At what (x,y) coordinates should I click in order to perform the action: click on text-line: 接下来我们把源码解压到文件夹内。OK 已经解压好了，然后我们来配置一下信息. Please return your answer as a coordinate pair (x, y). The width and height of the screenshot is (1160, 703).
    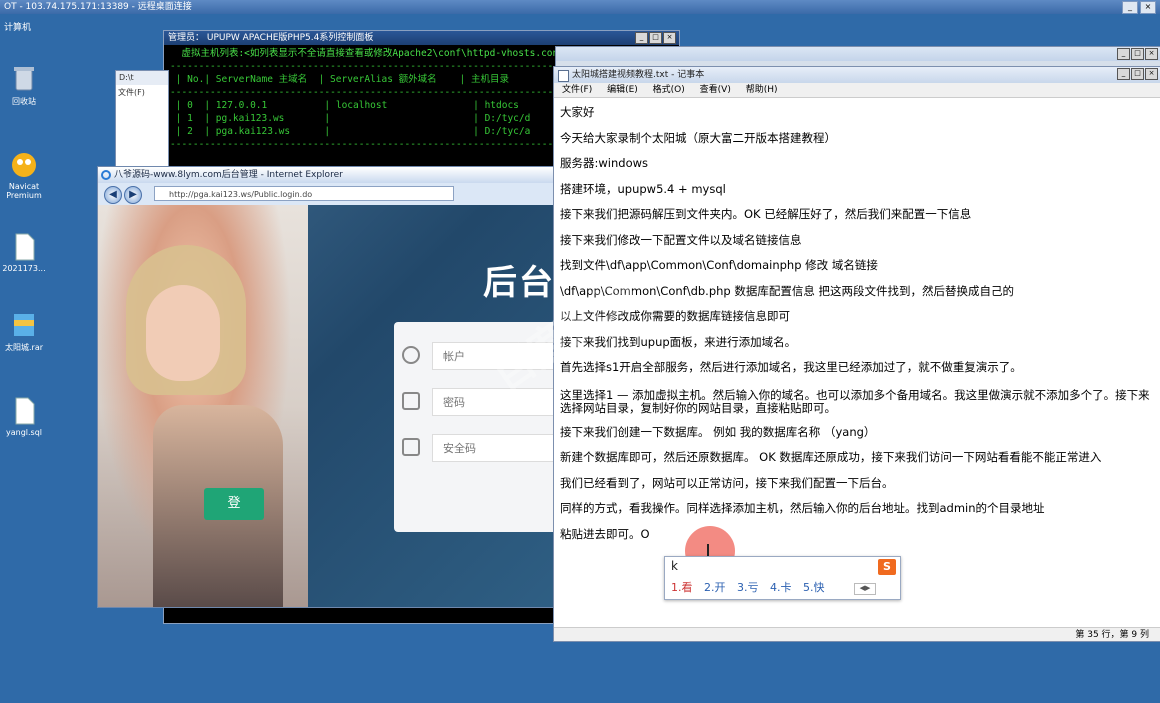
    Looking at the image, I should click on (766, 214).